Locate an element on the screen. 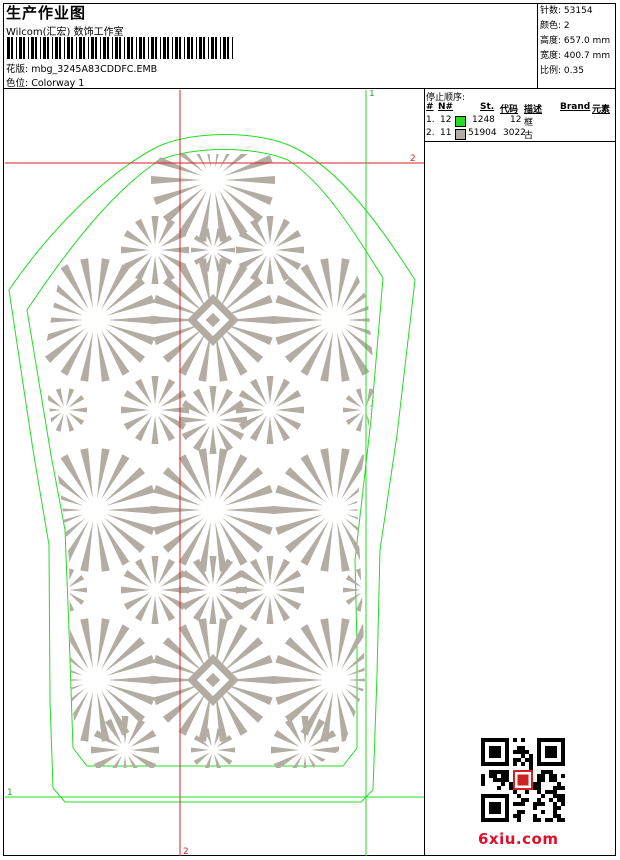 This screenshot has width=620, height=860. stat-height: 高度: 657.0 mm is located at coordinates (575, 41).